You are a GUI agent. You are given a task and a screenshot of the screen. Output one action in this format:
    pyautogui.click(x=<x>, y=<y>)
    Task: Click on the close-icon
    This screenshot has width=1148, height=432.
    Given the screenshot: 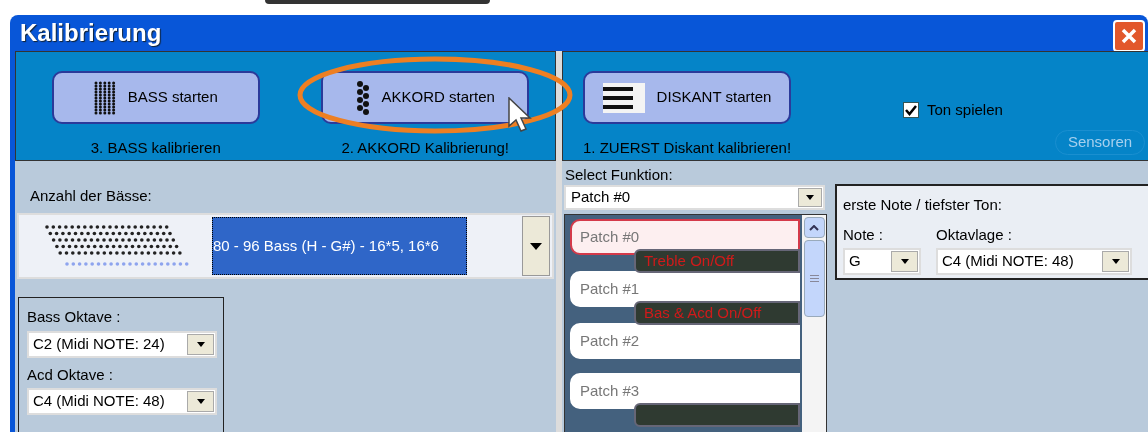 What is the action you would take?
    pyautogui.click(x=1129, y=36)
    